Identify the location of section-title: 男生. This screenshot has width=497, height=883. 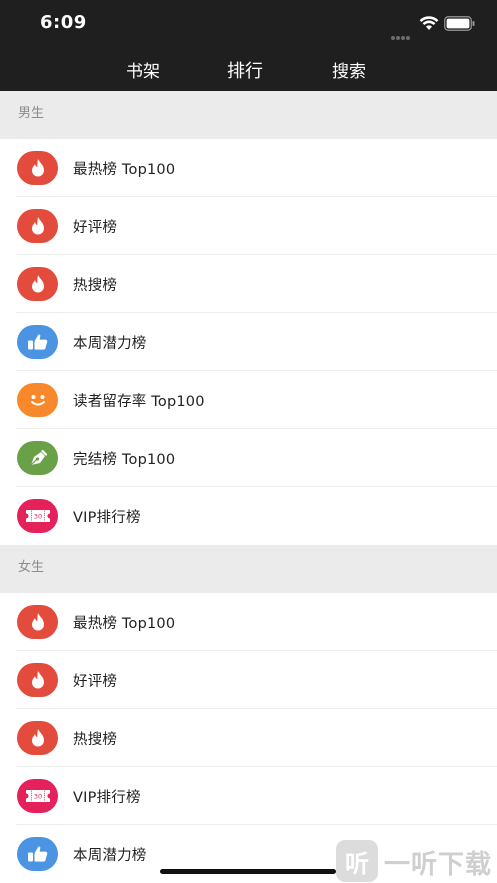
(31, 113).